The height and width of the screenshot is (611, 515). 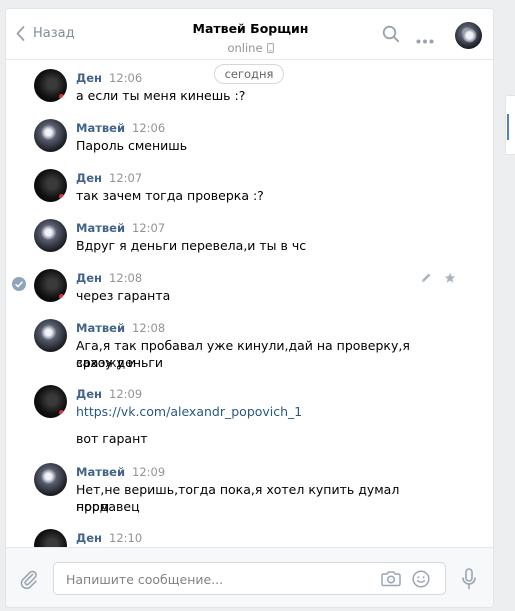 I want to click on message-meta: Ден 12:07, so click(x=109, y=178).